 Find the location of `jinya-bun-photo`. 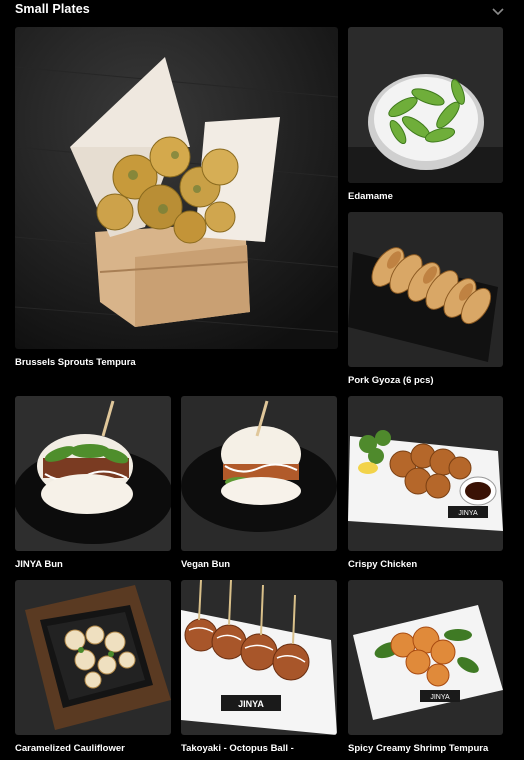

jinya-bun-photo is located at coordinates (93, 473).